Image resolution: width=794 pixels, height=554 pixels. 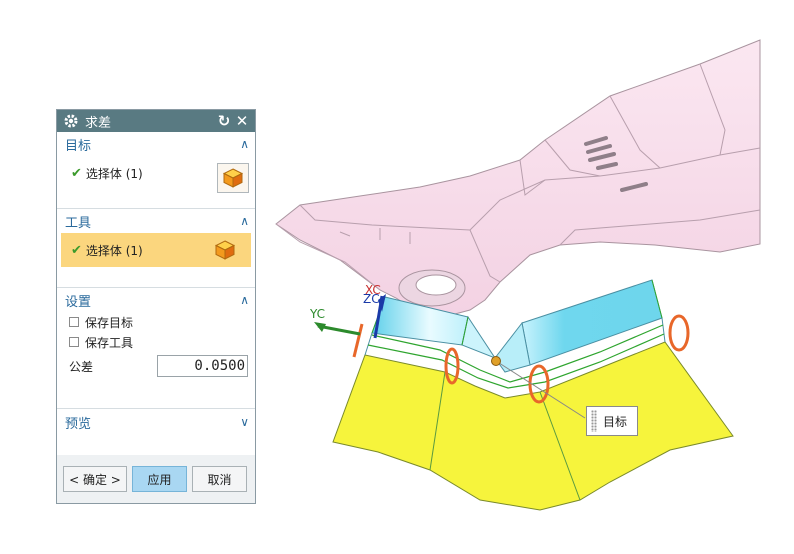 I want to click on cancel-button: 取消, so click(x=219, y=479).